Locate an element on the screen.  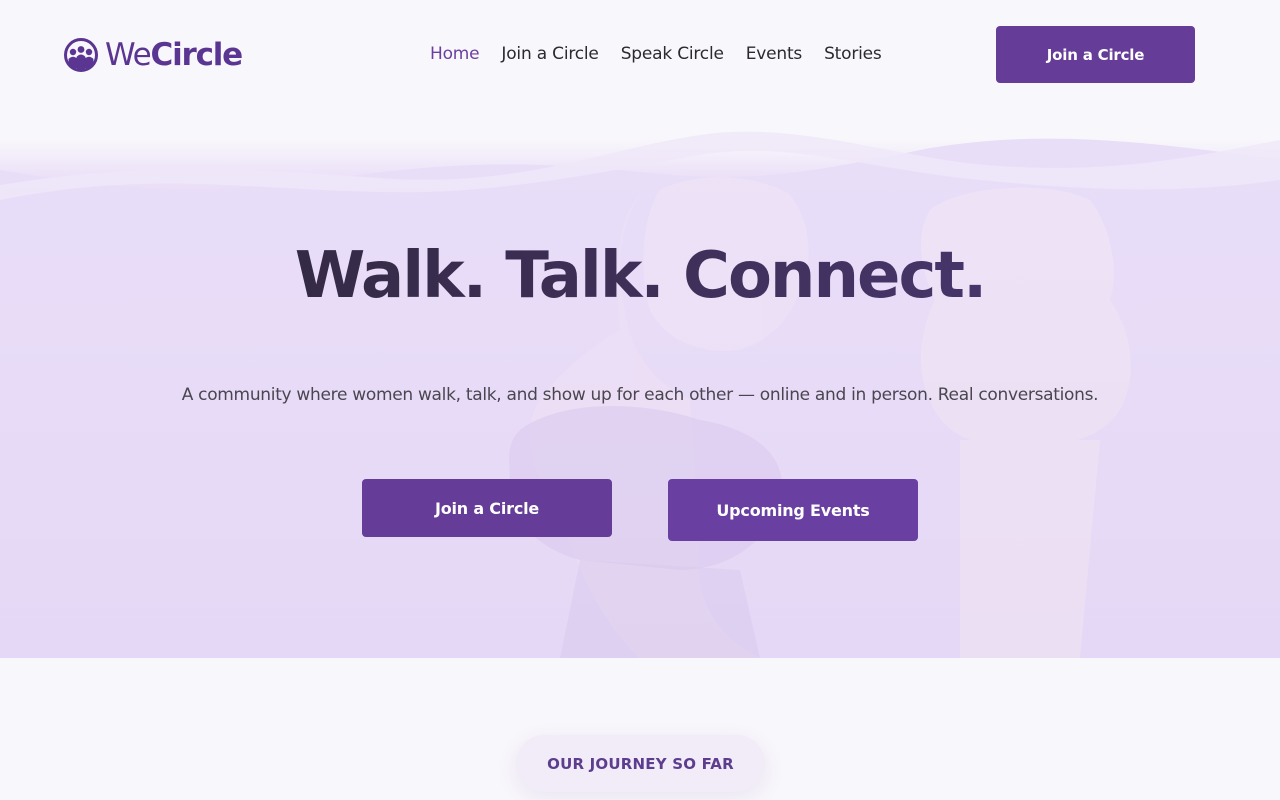
brand-name-part1: We is located at coordinates (128, 55).